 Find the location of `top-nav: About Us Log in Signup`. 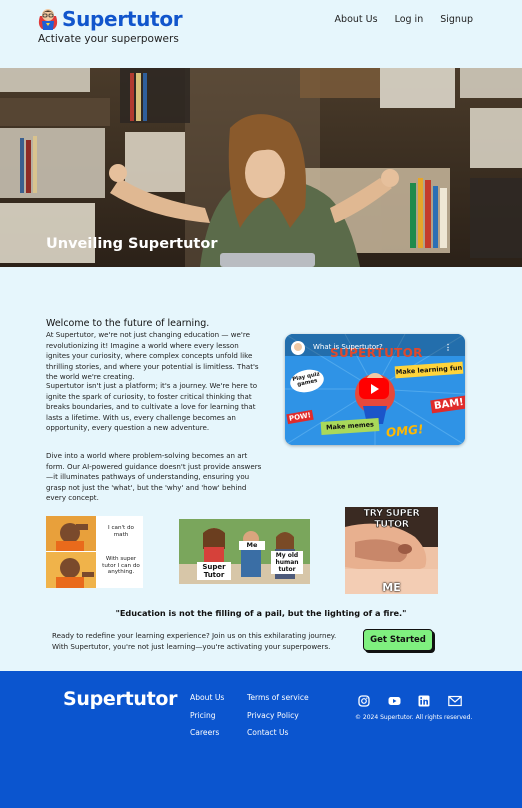

top-nav: About Us Log in Signup is located at coordinates (395, 19).